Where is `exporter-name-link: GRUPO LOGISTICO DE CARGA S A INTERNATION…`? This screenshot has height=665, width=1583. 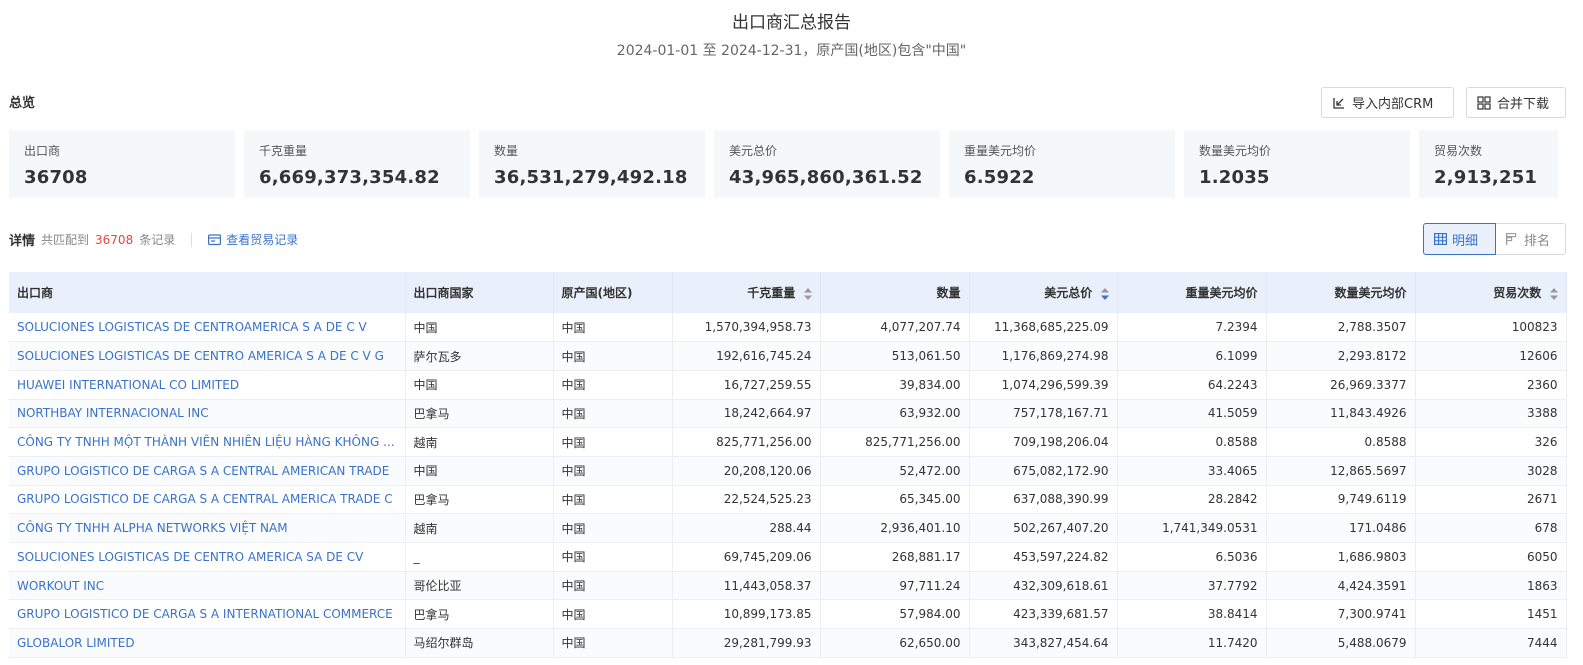 exporter-name-link: GRUPO LOGISTICO DE CARGA S A INTERNATION… is located at coordinates (207, 614).